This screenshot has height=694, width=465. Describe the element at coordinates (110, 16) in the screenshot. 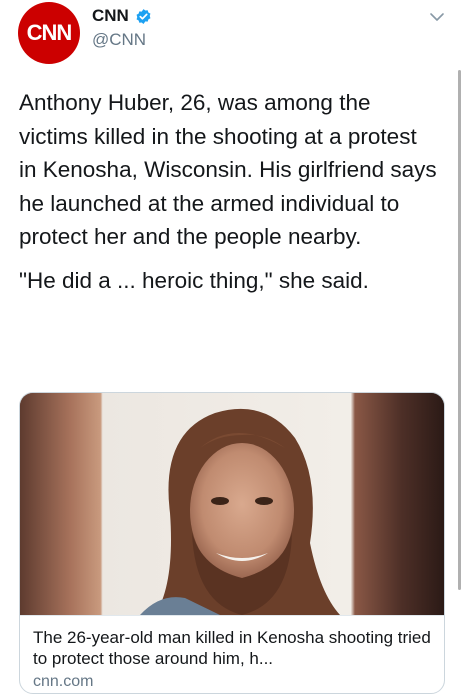

I see `author-display-name: CNN` at that location.